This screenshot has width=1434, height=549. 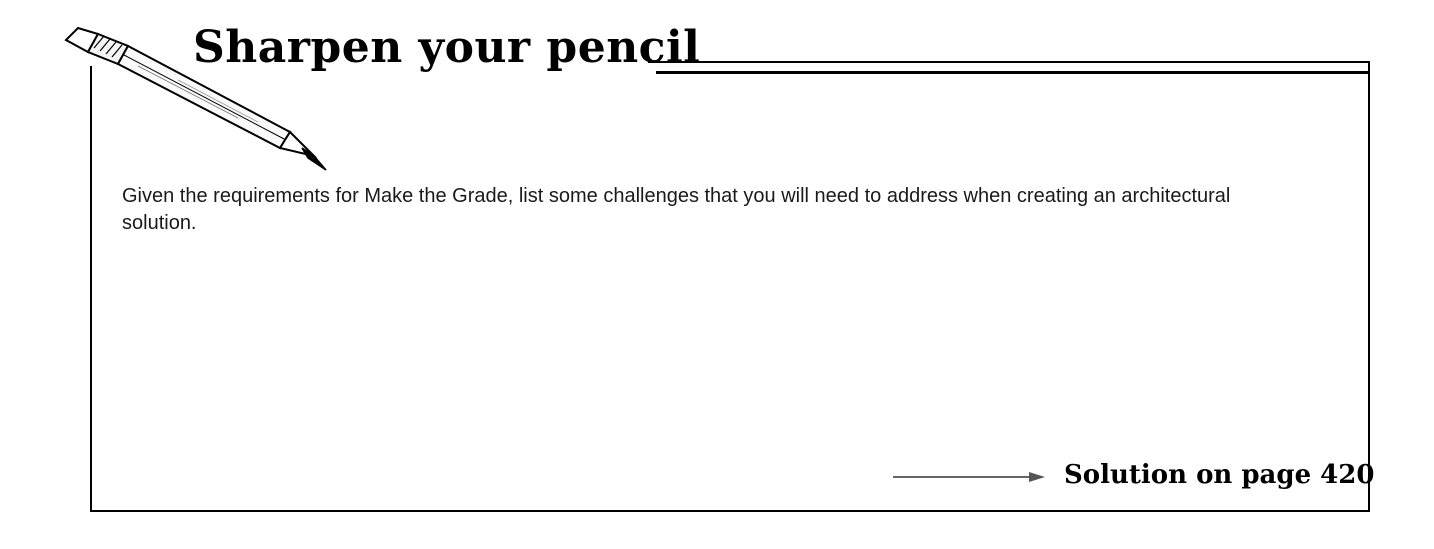 What do you see at coordinates (1219, 475) in the screenshot?
I see `solution-link: Solution on page 420` at bounding box center [1219, 475].